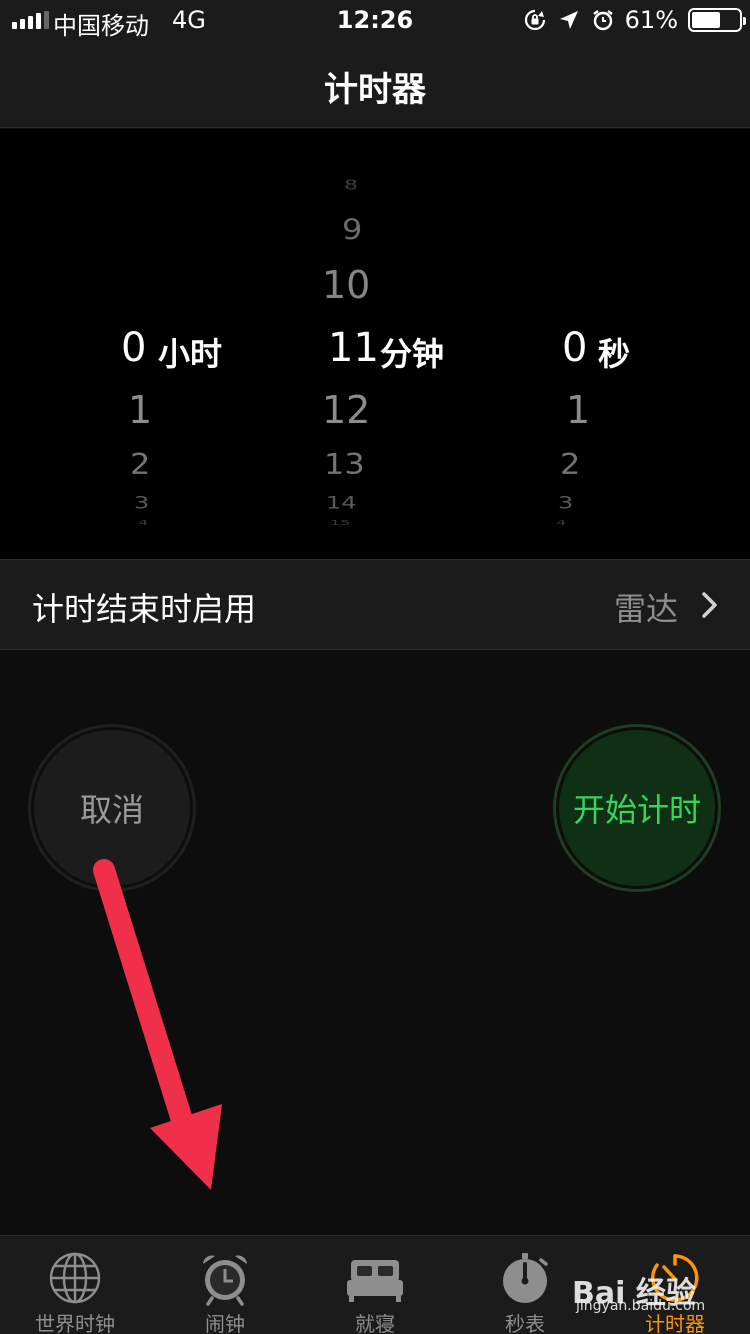  Describe the element at coordinates (375, 1323) in the screenshot. I see `tab-label: 就寝` at that location.